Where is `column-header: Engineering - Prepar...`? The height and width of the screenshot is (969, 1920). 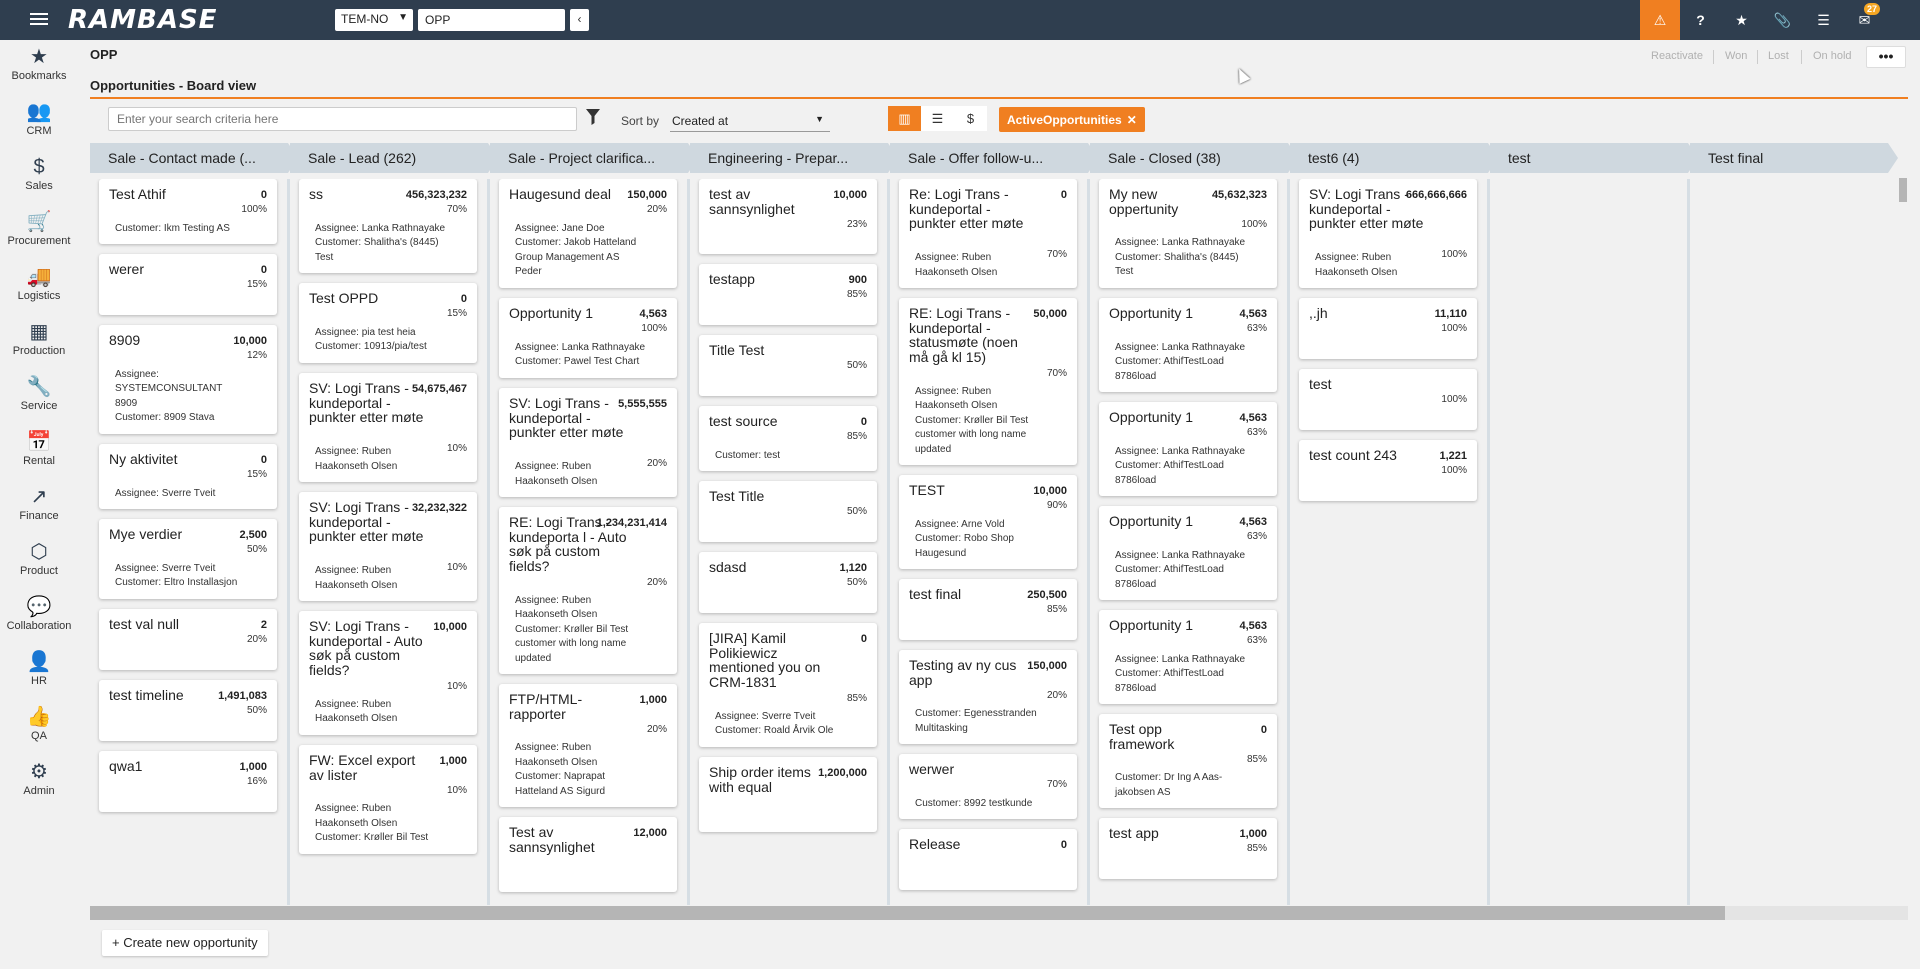
column-header: Engineering - Prepar... is located at coordinates (794, 158).